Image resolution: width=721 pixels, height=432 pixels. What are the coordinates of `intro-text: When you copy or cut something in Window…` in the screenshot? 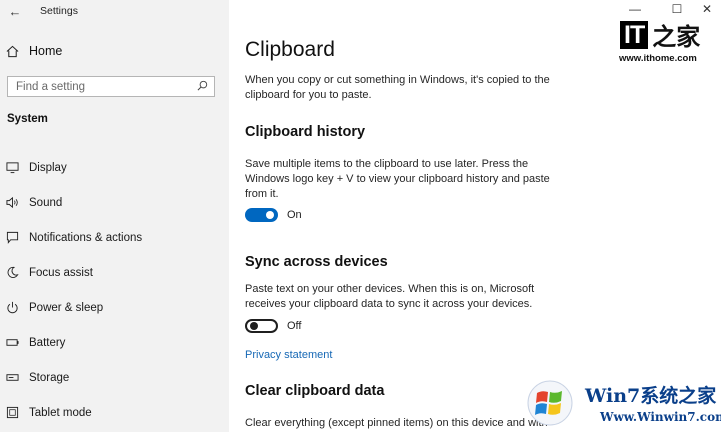 It's located at (397, 87).